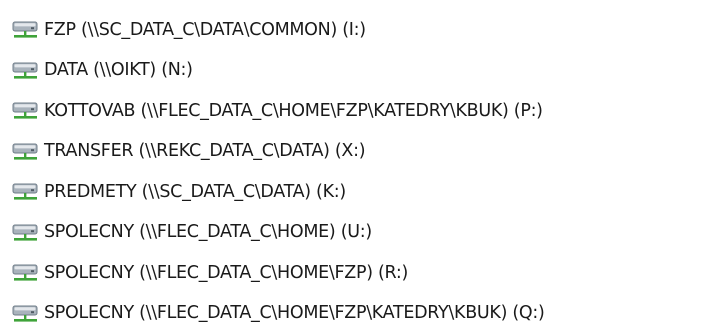 This screenshot has height=335, width=722. I want to click on drive-label: DATA (\\OIKT) (N:), so click(118, 70).